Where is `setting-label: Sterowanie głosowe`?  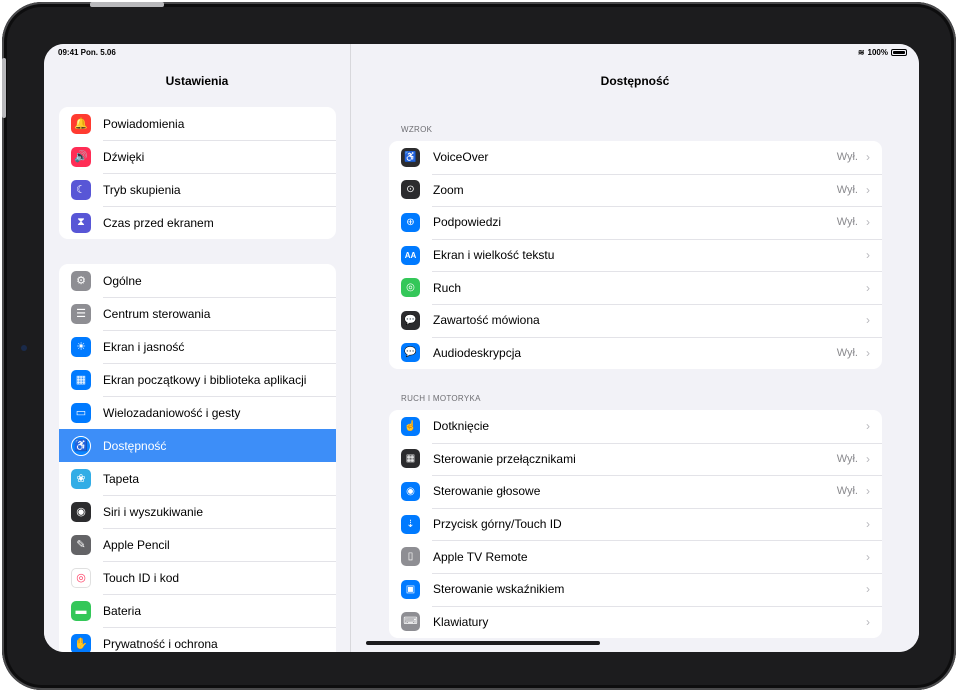 setting-label: Sterowanie głosowe is located at coordinates (487, 491).